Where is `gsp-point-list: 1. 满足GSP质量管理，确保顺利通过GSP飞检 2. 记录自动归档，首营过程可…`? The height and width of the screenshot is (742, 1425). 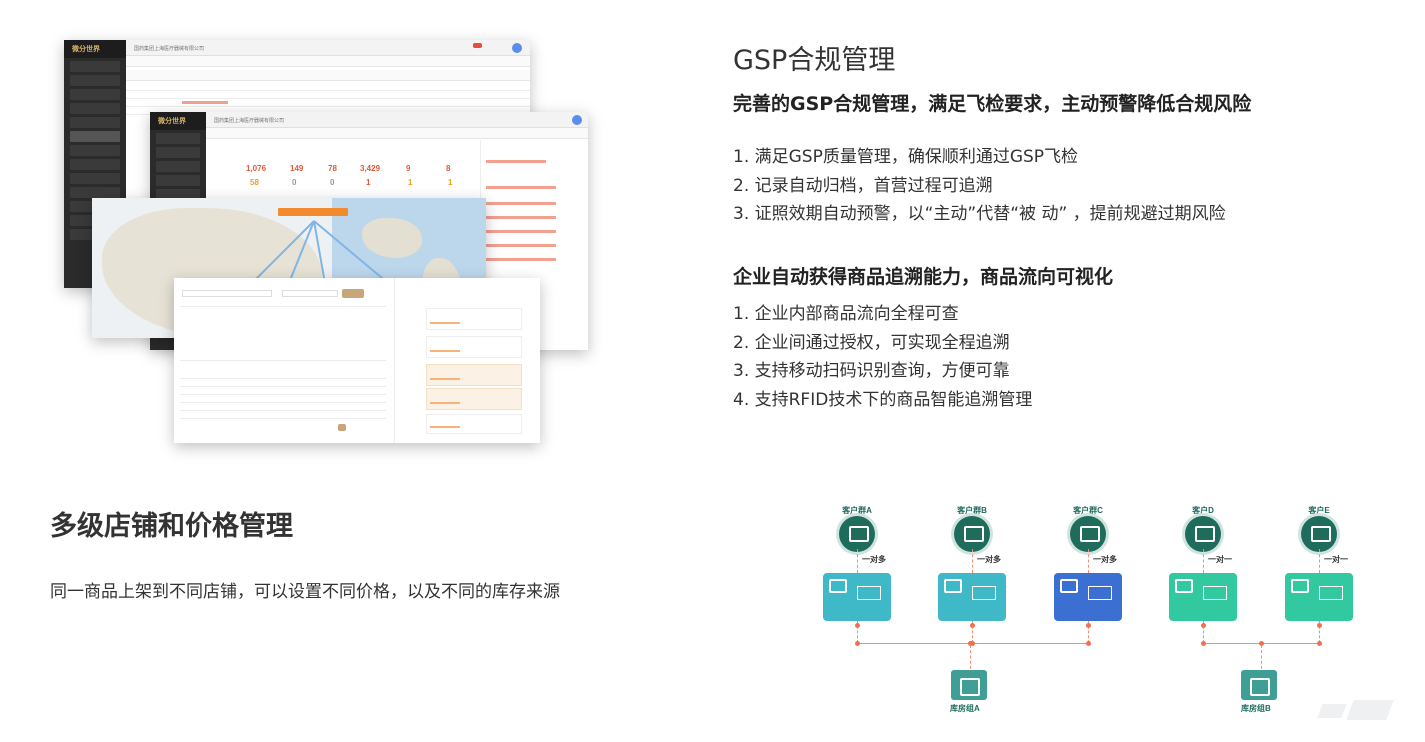
gsp-point-list: 1. 满足GSP质量管理，确保顺利通过GSP飞检 2. 记录自动归档，首营过程可… is located at coordinates (979, 186).